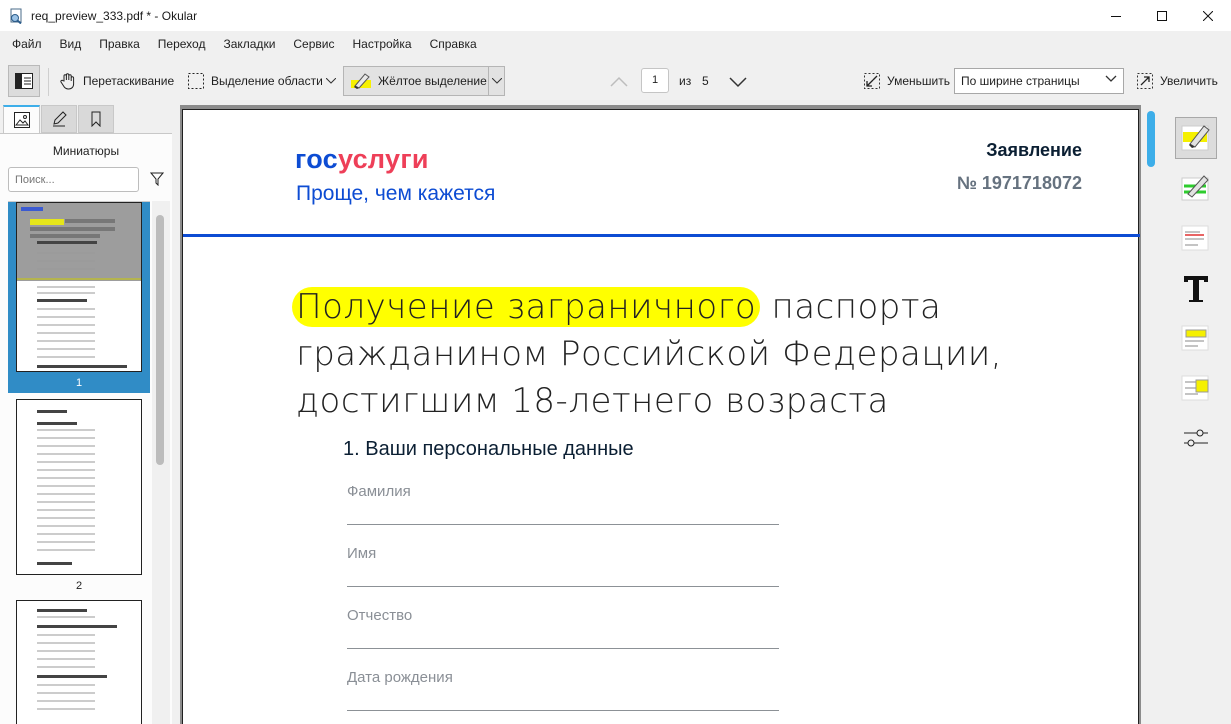 The width and height of the screenshot is (1231, 724). What do you see at coordinates (381, 44) in the screenshot?
I see `menu-settings: Настройка` at bounding box center [381, 44].